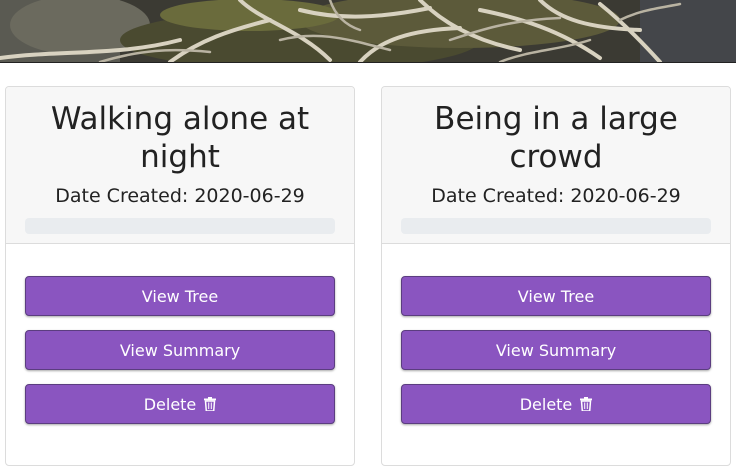 The width and height of the screenshot is (736, 466). I want to click on card-title: Walking alone at night, so click(180, 138).